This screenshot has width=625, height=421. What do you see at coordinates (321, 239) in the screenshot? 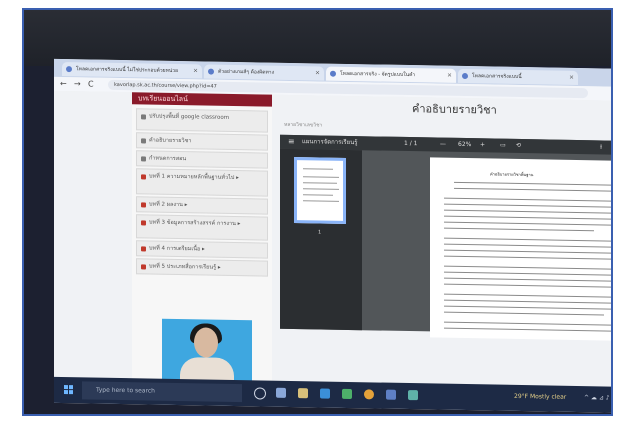
I see `thumbnail-panel: 1` at bounding box center [321, 239].